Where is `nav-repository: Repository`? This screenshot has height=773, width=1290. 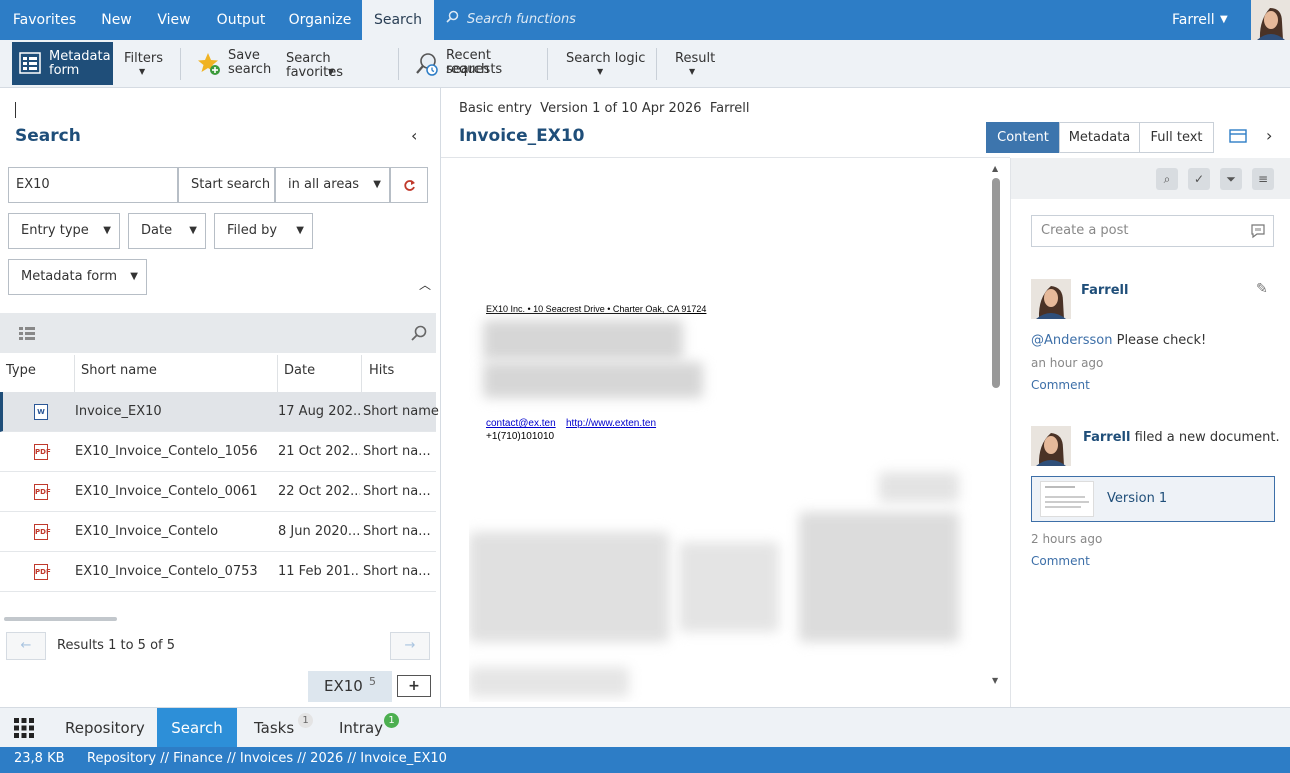 nav-repository: Repository is located at coordinates (105, 728).